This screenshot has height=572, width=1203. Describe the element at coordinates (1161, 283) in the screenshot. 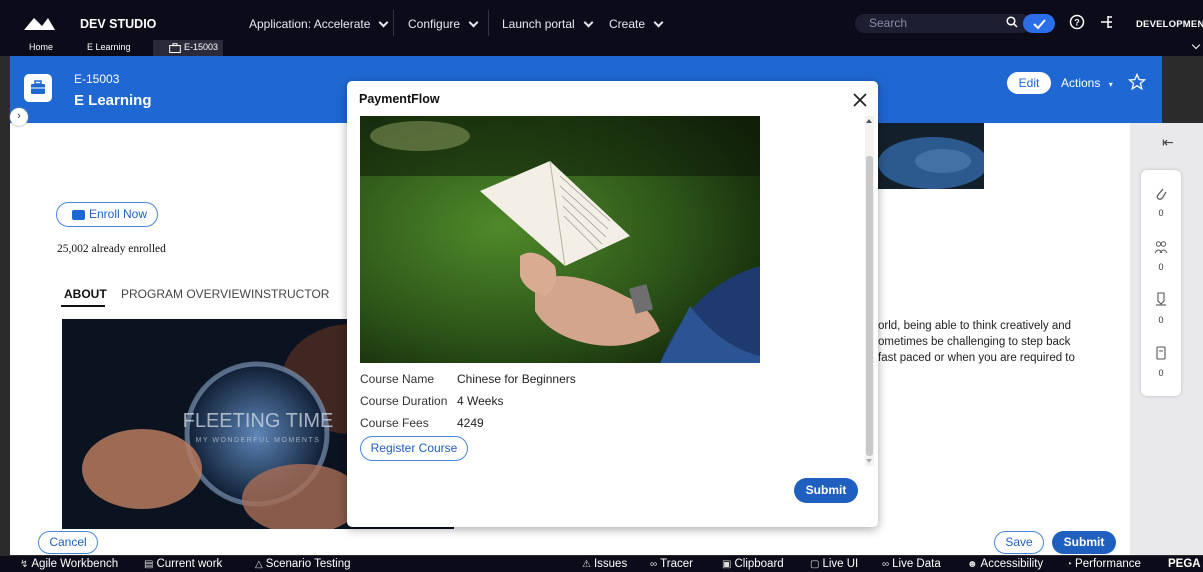

I see `utility-card` at that location.